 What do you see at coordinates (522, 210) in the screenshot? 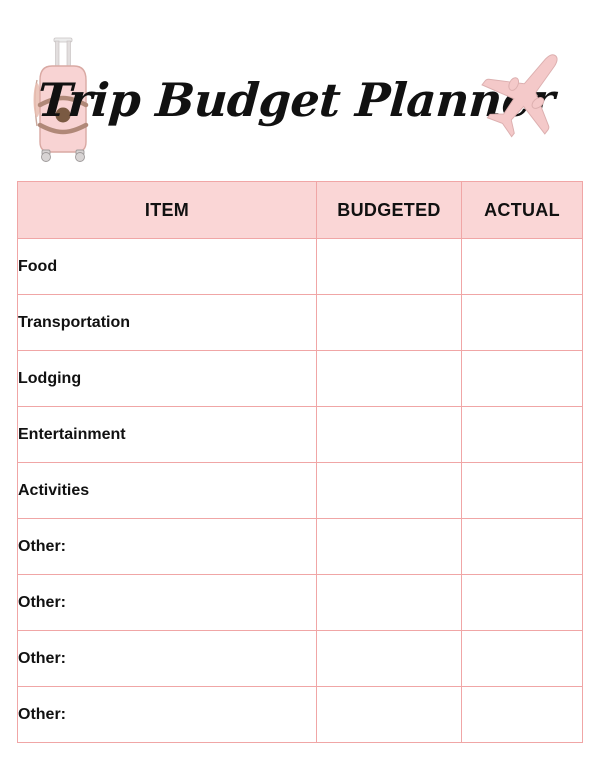
I see `column-header-actual: ACTUAL` at bounding box center [522, 210].